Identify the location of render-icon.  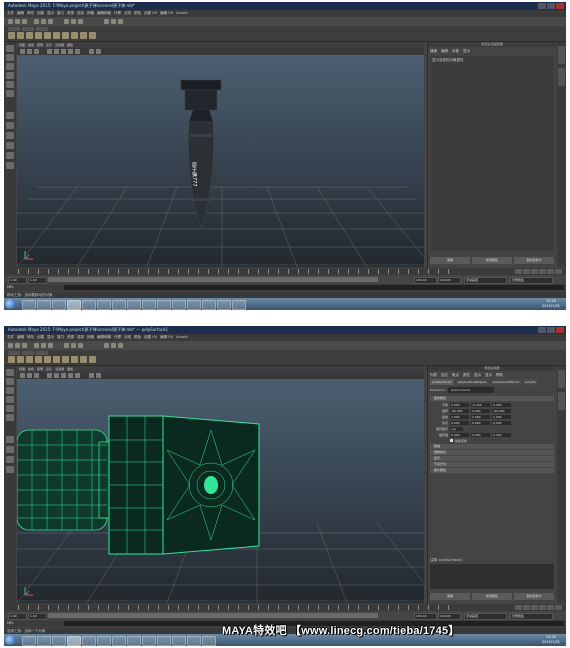
(106, 345).